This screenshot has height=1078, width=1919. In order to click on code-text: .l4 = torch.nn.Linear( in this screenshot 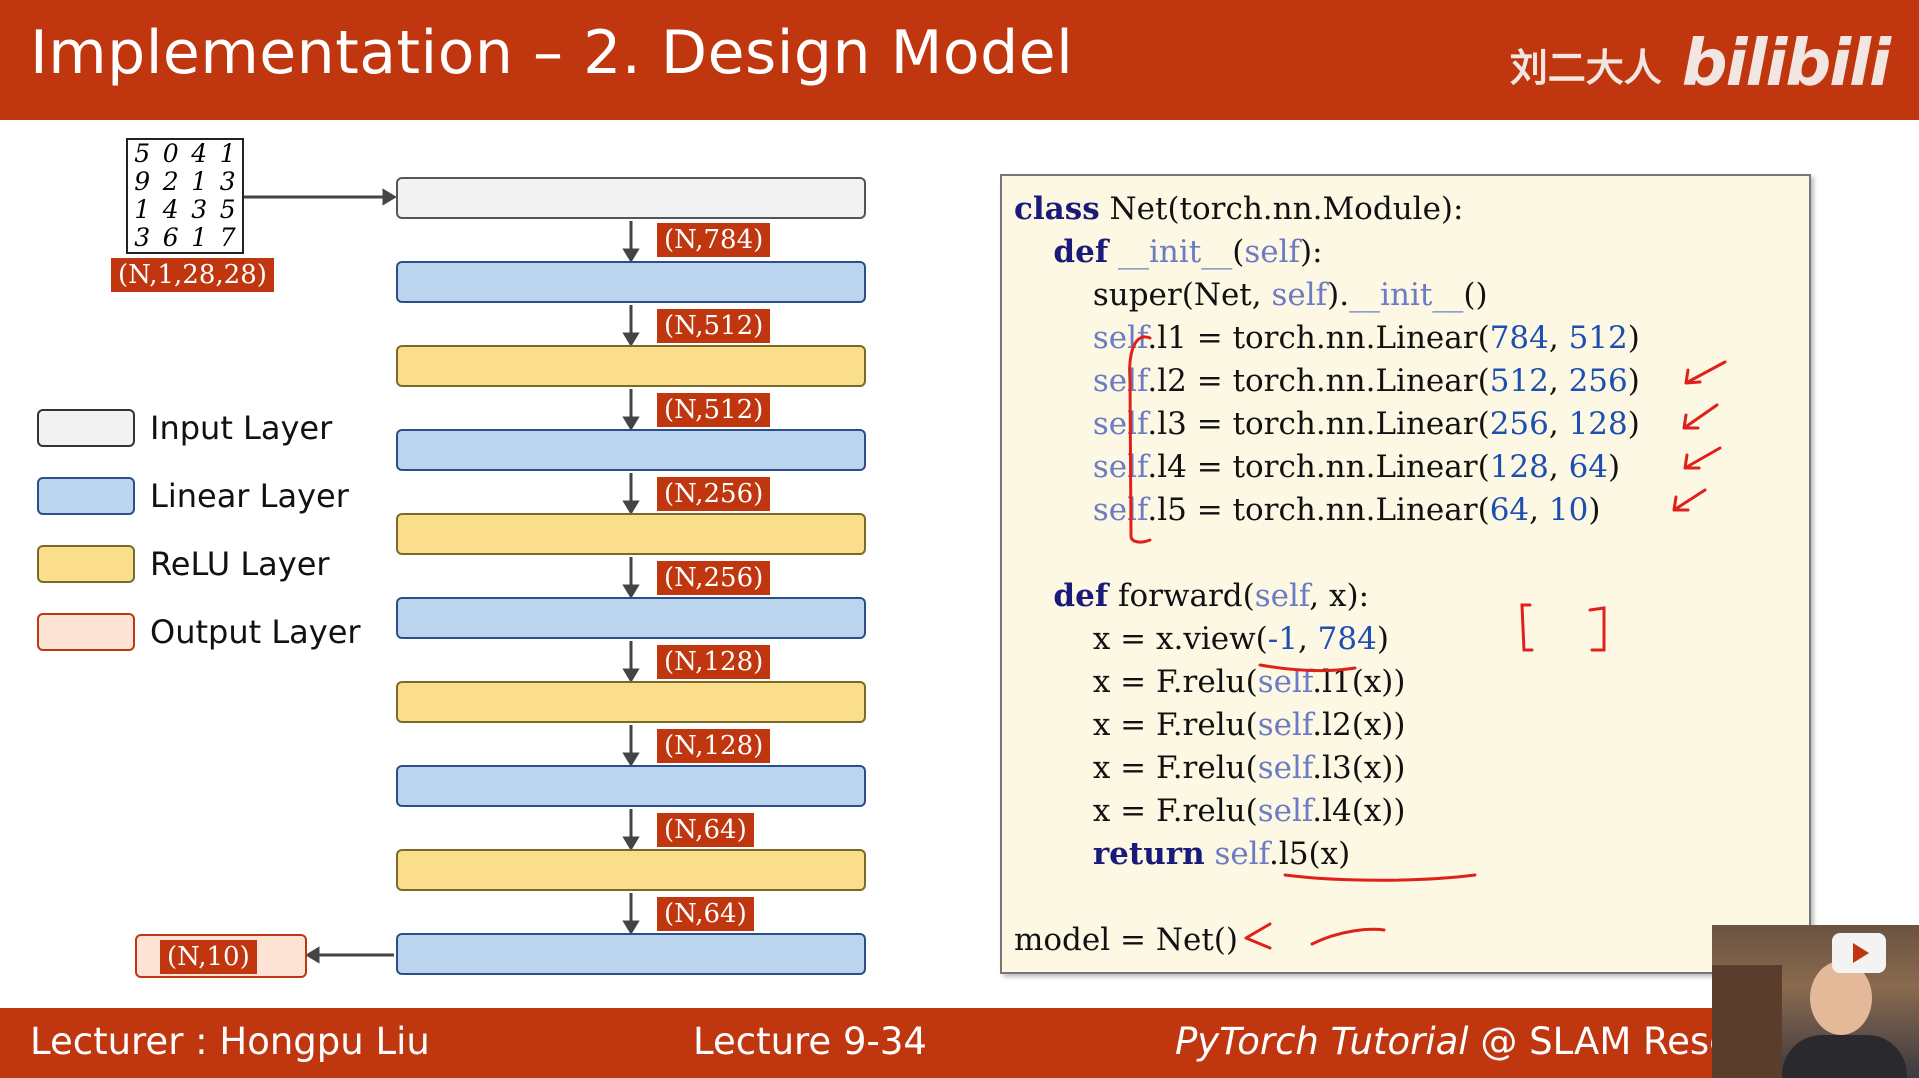, I will do `click(1318, 467)`.